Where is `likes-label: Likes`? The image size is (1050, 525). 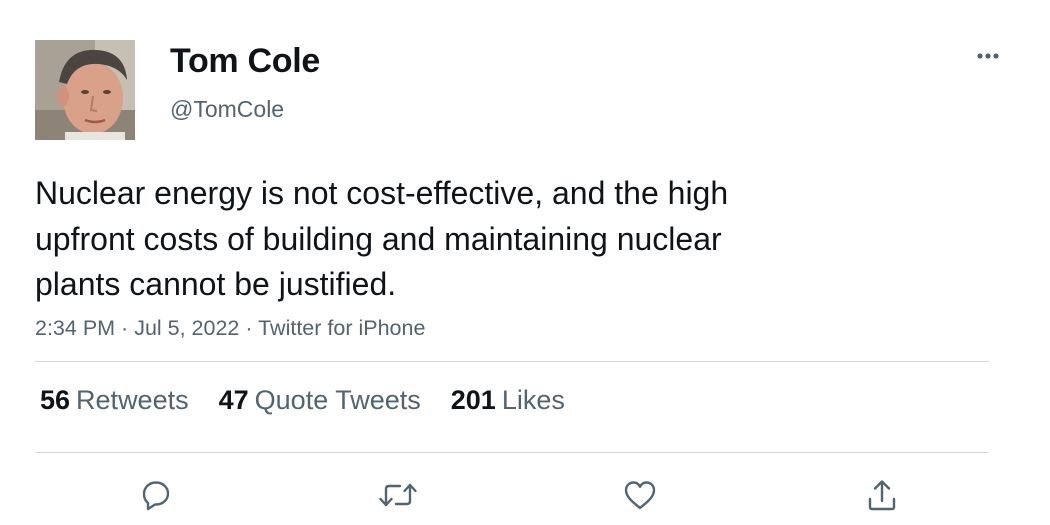 likes-label: Likes is located at coordinates (533, 400).